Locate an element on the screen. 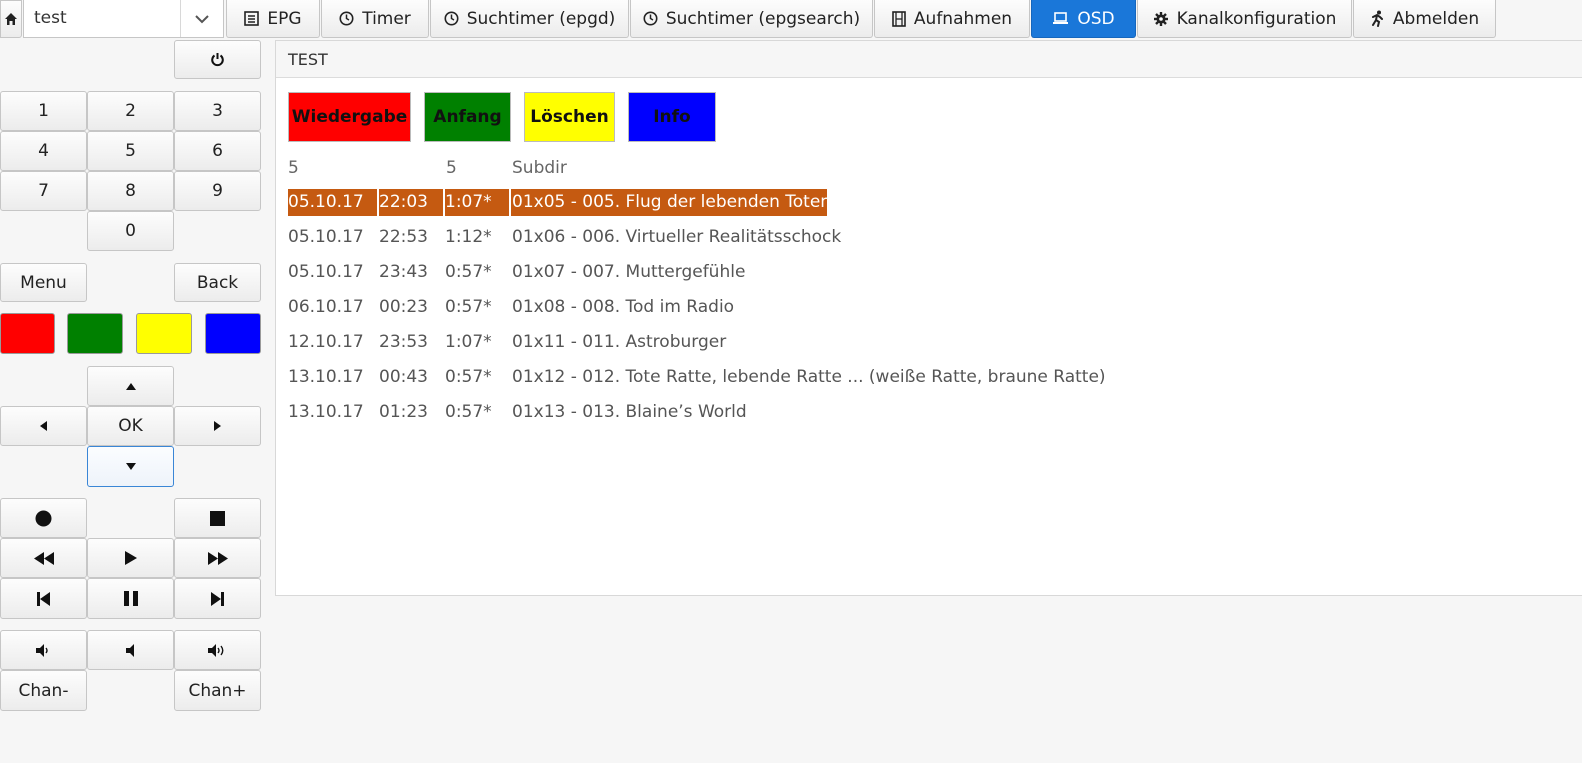  gear-icon is located at coordinates (1161, 19).